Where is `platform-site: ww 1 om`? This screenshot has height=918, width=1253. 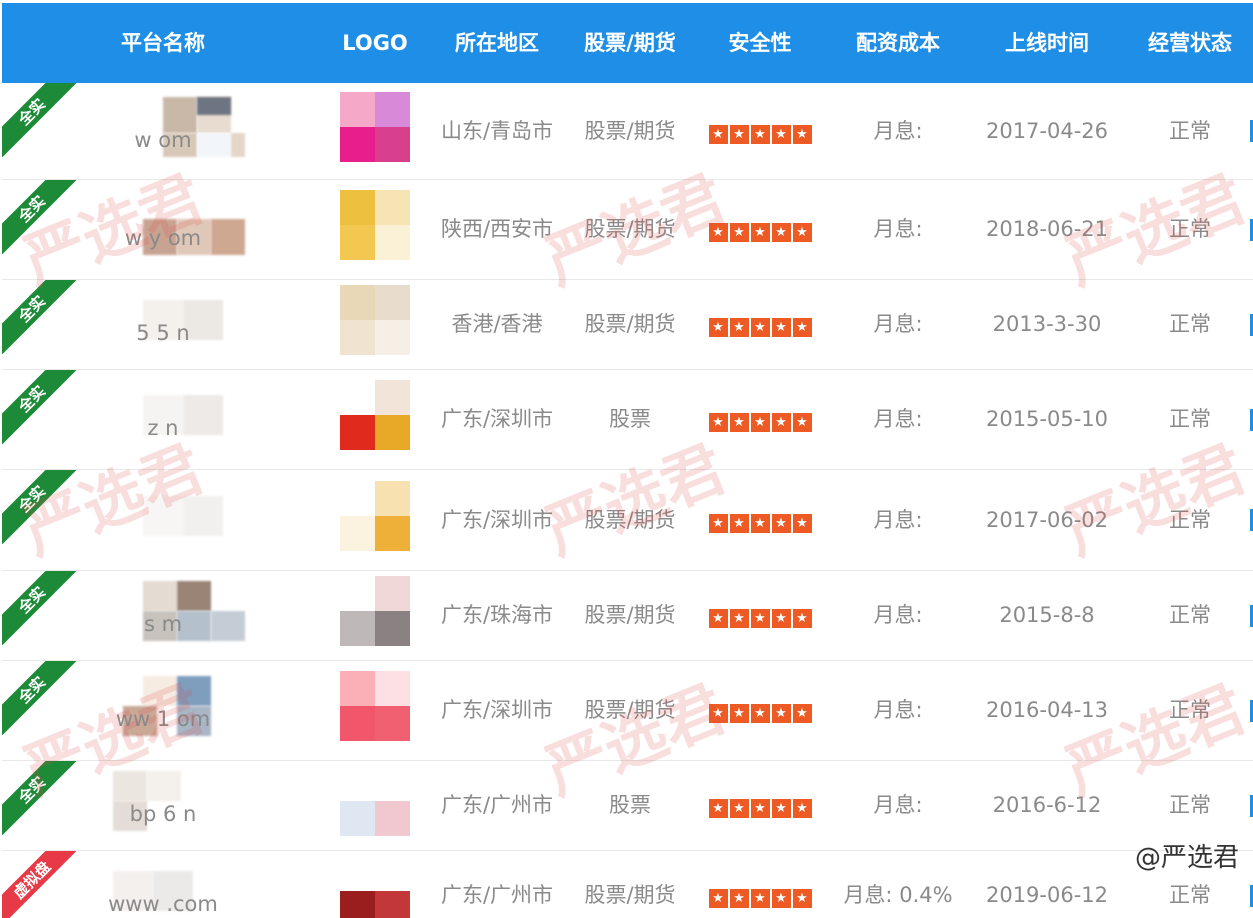 platform-site: ww 1 om is located at coordinates (163, 706).